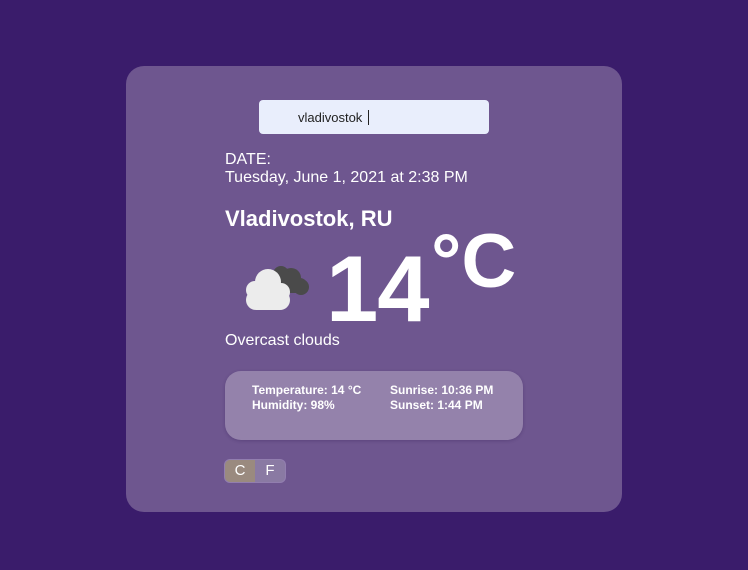 This screenshot has width=748, height=570. I want to click on unit-toggle: C F, so click(255, 471).